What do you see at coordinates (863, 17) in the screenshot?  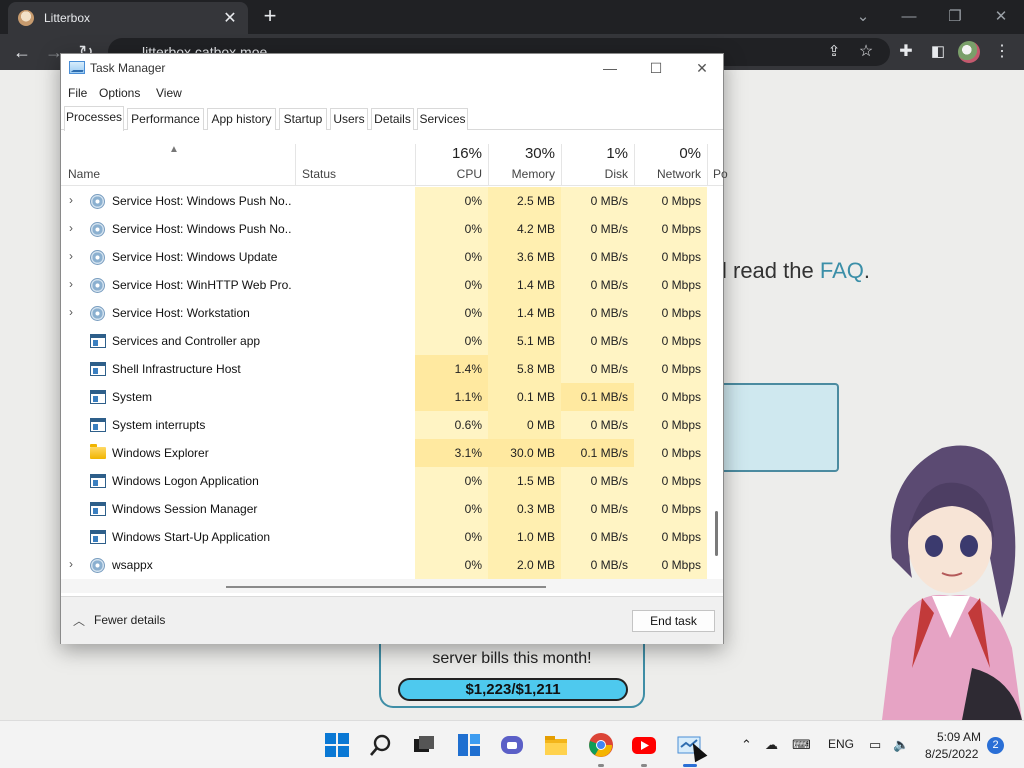 I see `tab-search-icon: ⌄` at bounding box center [863, 17].